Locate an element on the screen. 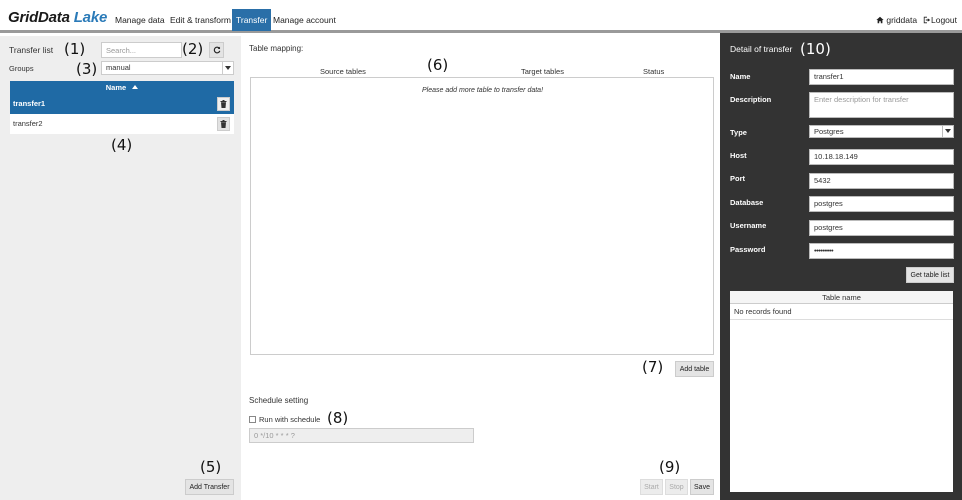 Image resolution: width=962 pixels, height=500 pixels. stop-button: Stop is located at coordinates (676, 487).